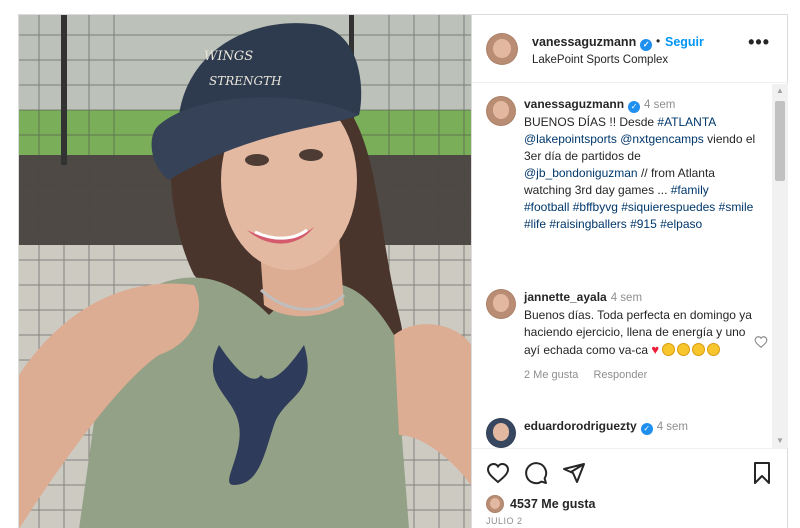  Describe the element at coordinates (552, 504) in the screenshot. I see `likes-text: 4537 Me gusta` at that location.